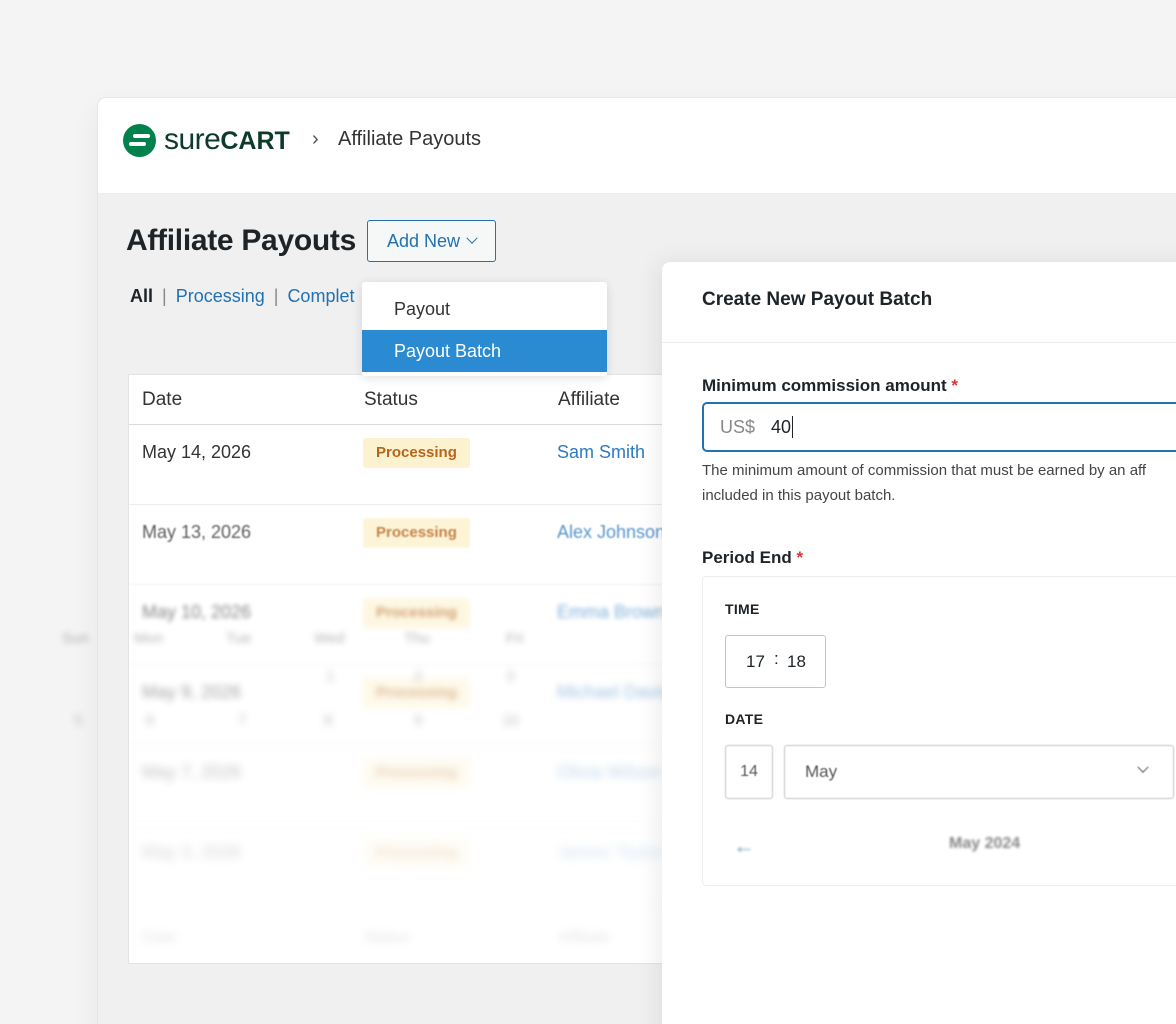  What do you see at coordinates (418, 676) in the screenshot?
I see `calendar-day: 2` at bounding box center [418, 676].